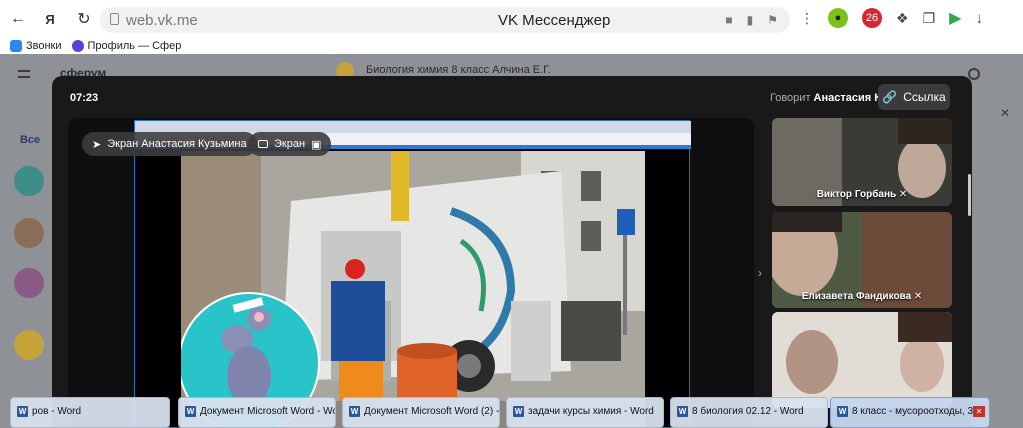 The image size is (1023, 428). Describe the element at coordinates (790, 98) in the screenshot. I see `speaking-prefix: Говорит` at that location.